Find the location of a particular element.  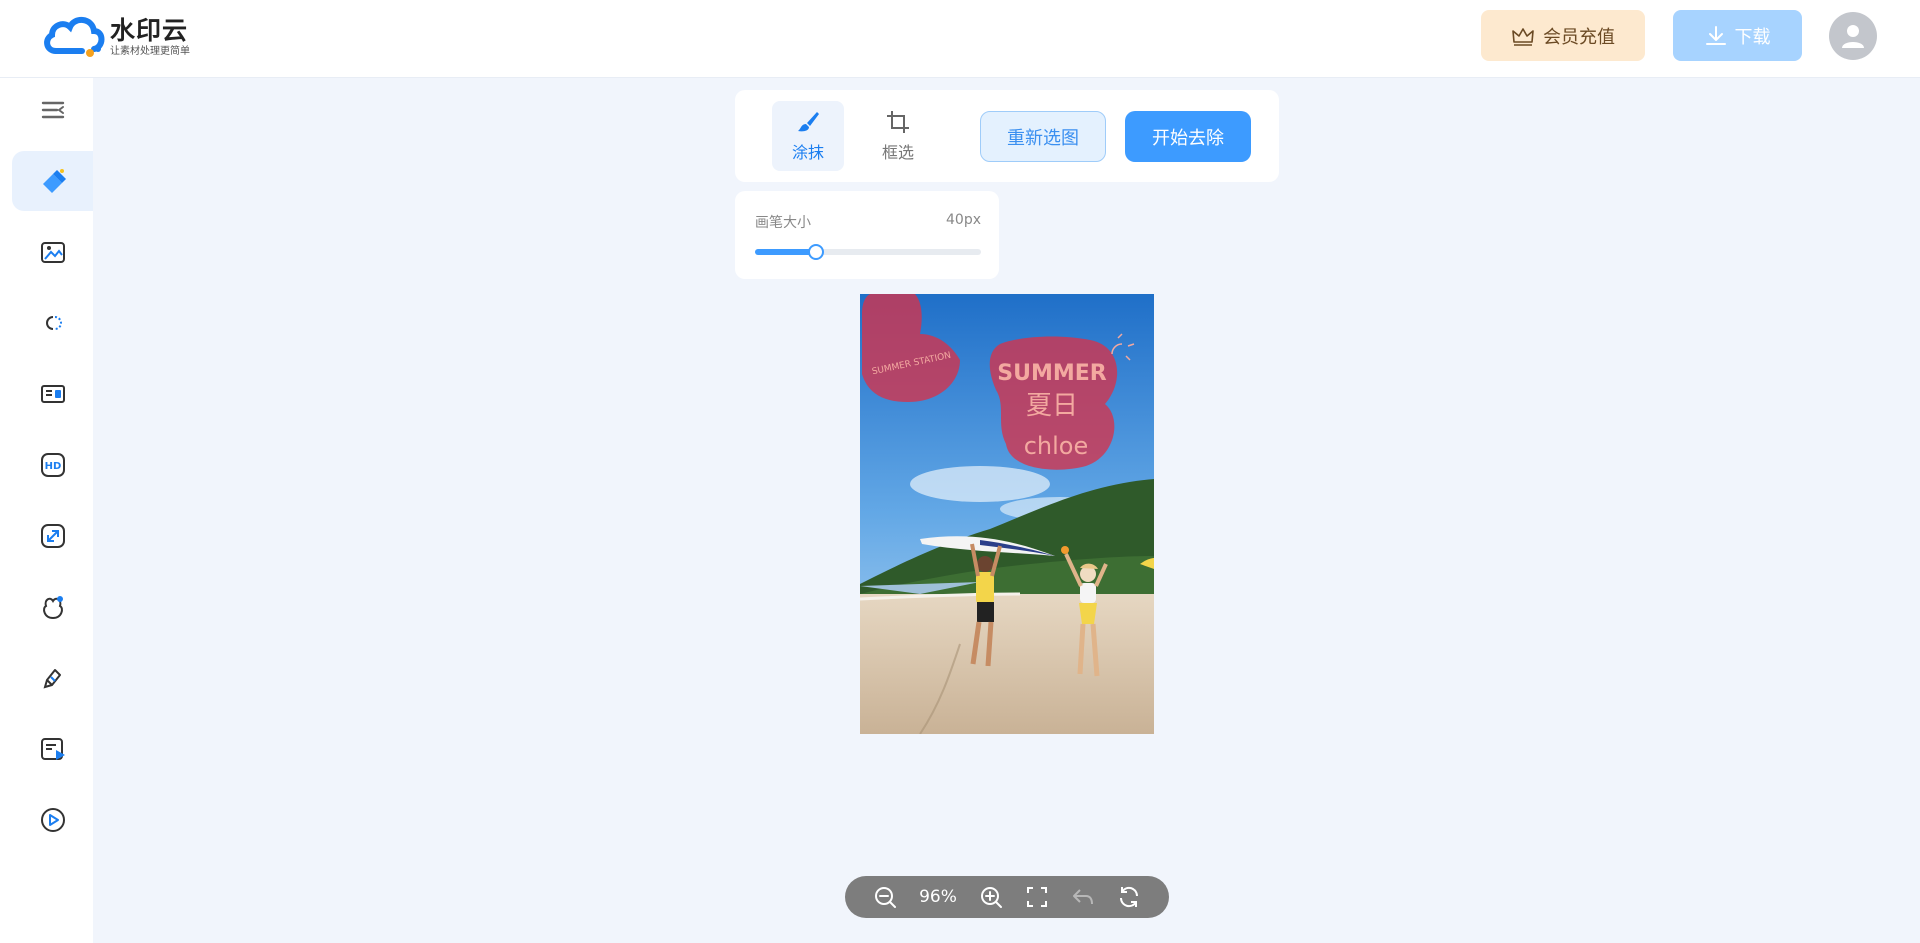

svg-text: HD is located at coordinates (52, 466).